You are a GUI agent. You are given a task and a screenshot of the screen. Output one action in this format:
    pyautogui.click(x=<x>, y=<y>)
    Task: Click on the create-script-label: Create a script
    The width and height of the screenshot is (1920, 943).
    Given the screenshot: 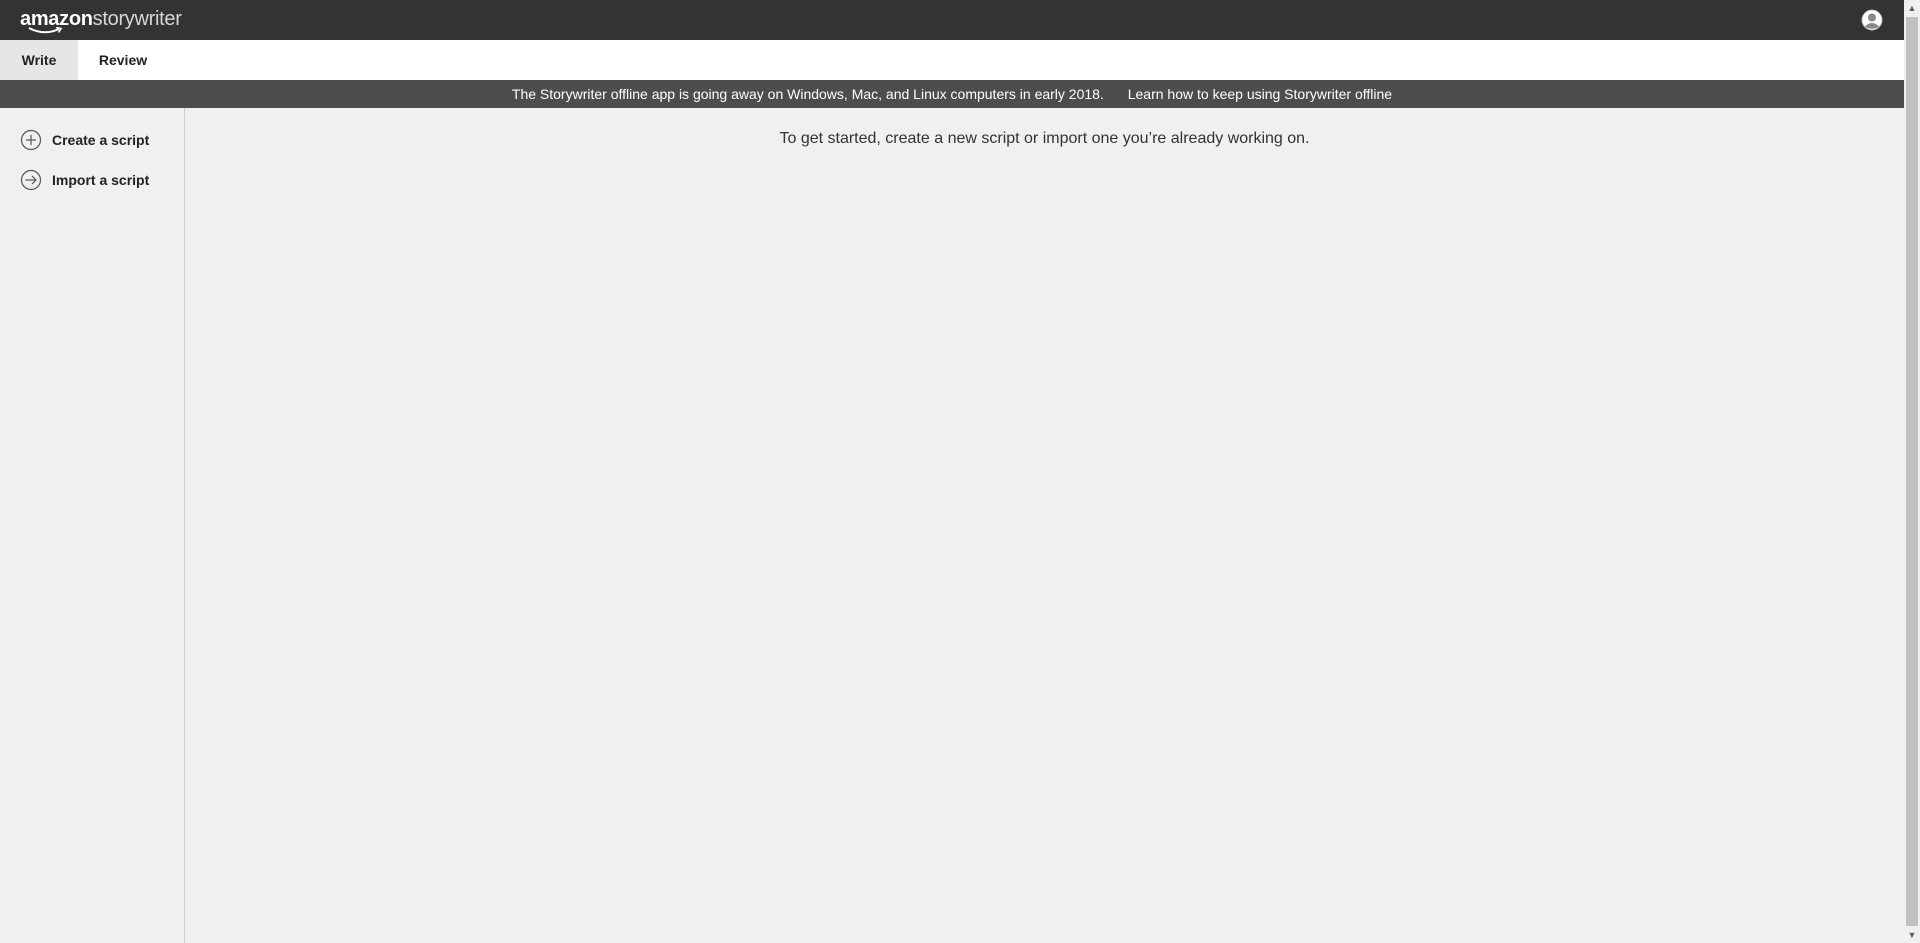 What is the action you would take?
    pyautogui.click(x=101, y=140)
    